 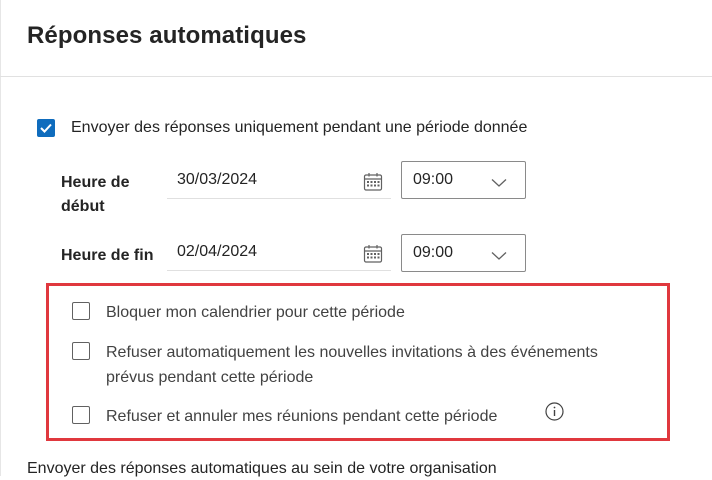 What do you see at coordinates (81, 311) in the screenshot?
I see `block-calendar-checkbox` at bounding box center [81, 311].